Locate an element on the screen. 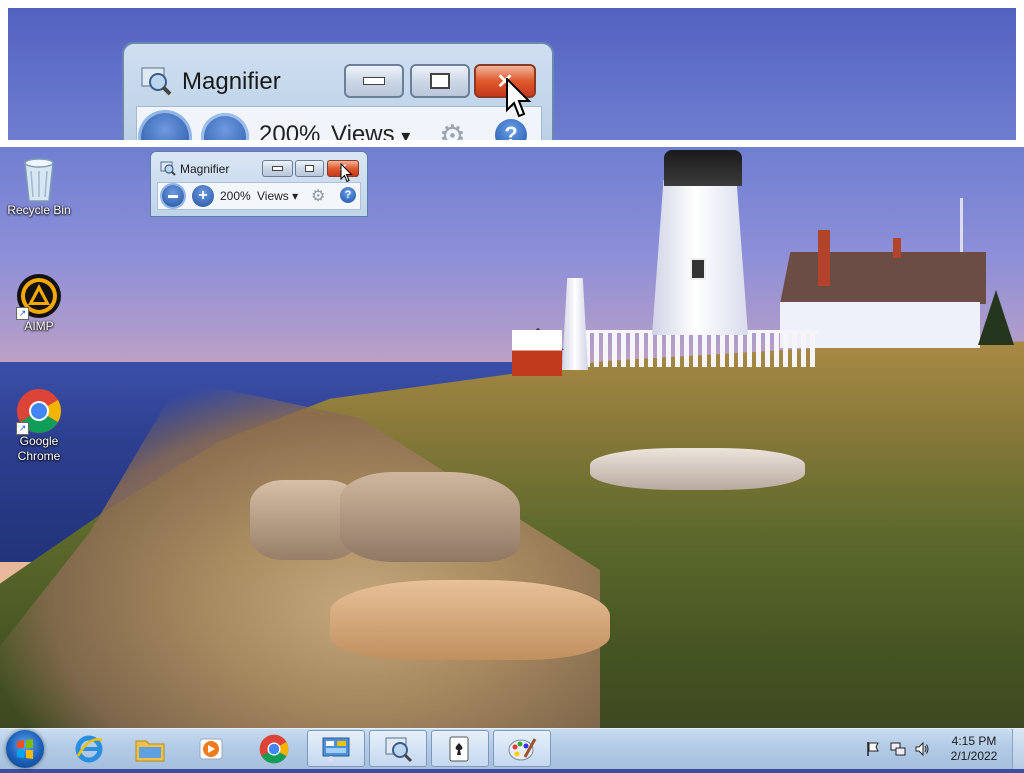 This screenshot has width=1024, height=773. media-player-icon is located at coordinates (211, 748).